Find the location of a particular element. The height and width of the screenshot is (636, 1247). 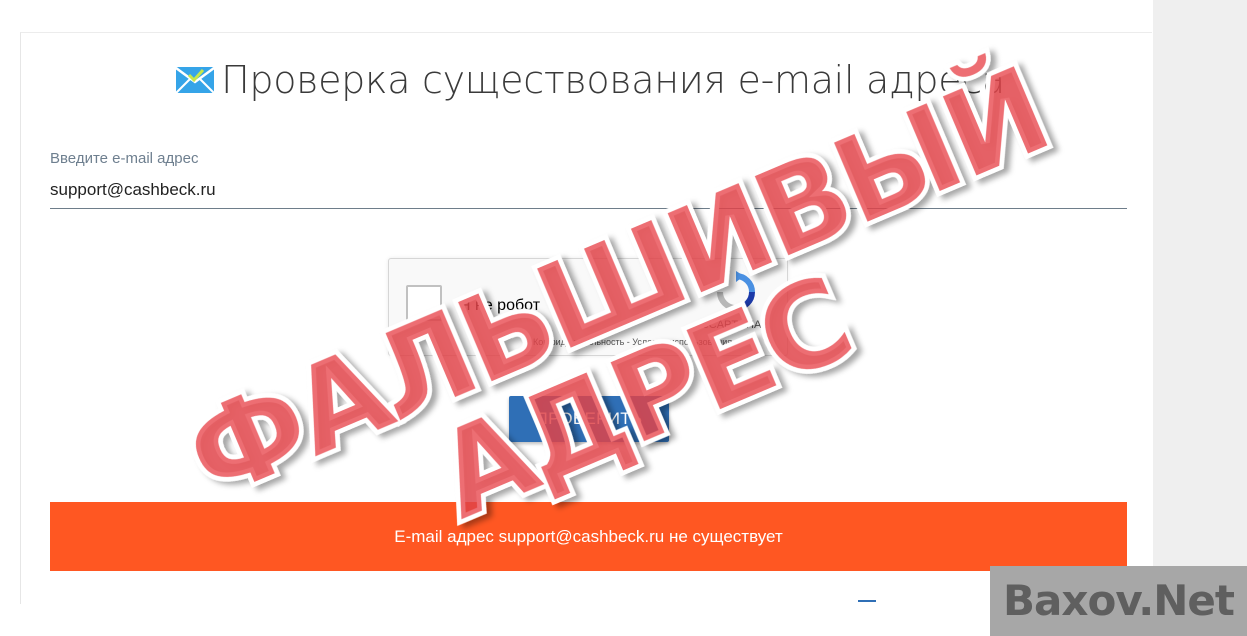

recaptcha-checkbox is located at coordinates (424, 303).